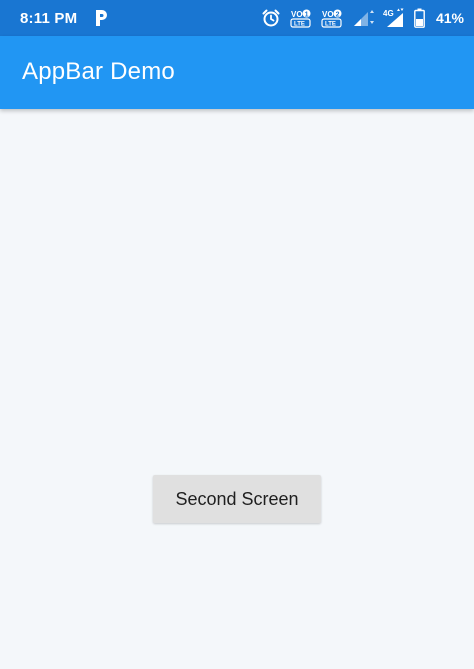 This screenshot has width=474, height=669. I want to click on signal-sim2-icon: 4G, so click(394, 18).